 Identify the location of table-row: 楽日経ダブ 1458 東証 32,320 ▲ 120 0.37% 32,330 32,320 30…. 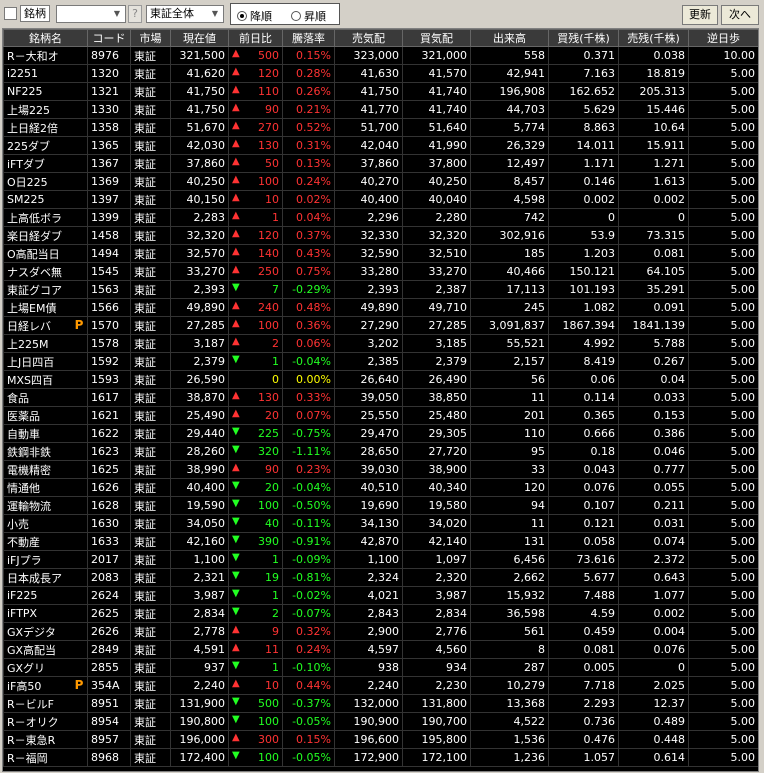
(380, 235).